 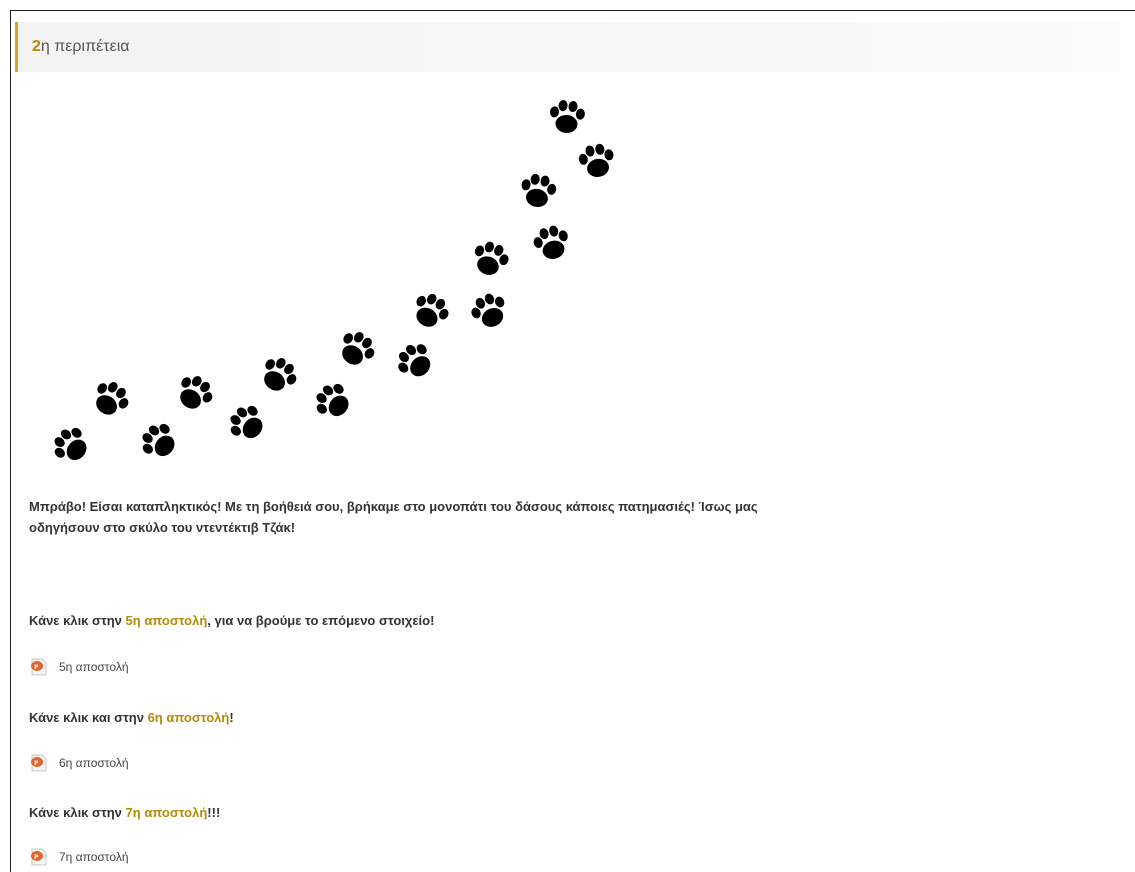 I want to click on mission-5-link: 5η αποστολή, so click(x=167, y=620).